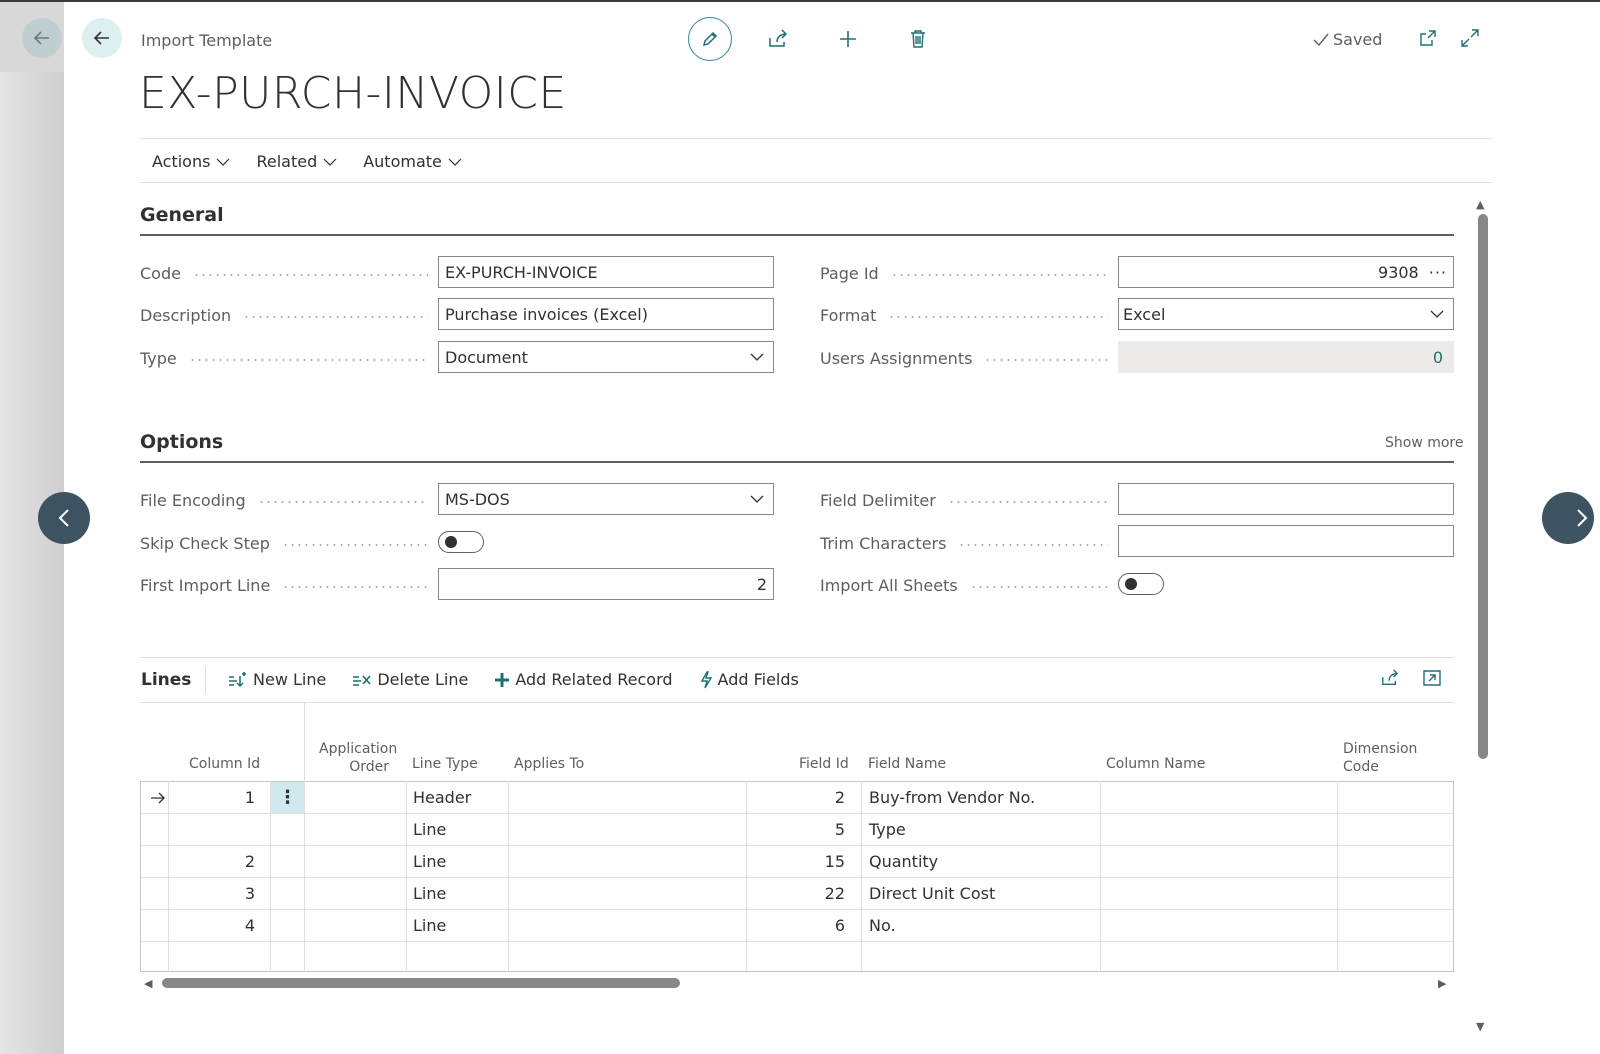 The width and height of the screenshot is (1600, 1054). Describe the element at coordinates (445, 764) in the screenshot. I see `column-header-line-type: Line Type` at that location.